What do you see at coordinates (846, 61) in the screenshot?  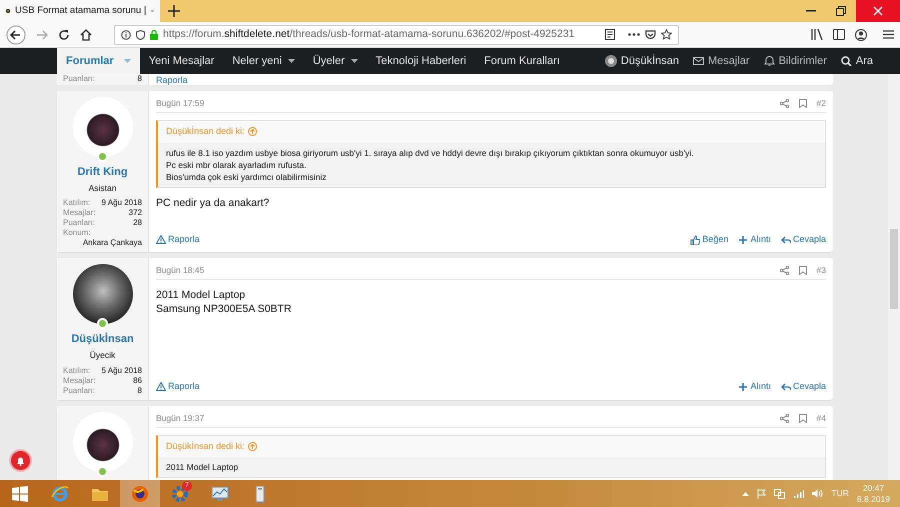 I see `search-icon` at bounding box center [846, 61].